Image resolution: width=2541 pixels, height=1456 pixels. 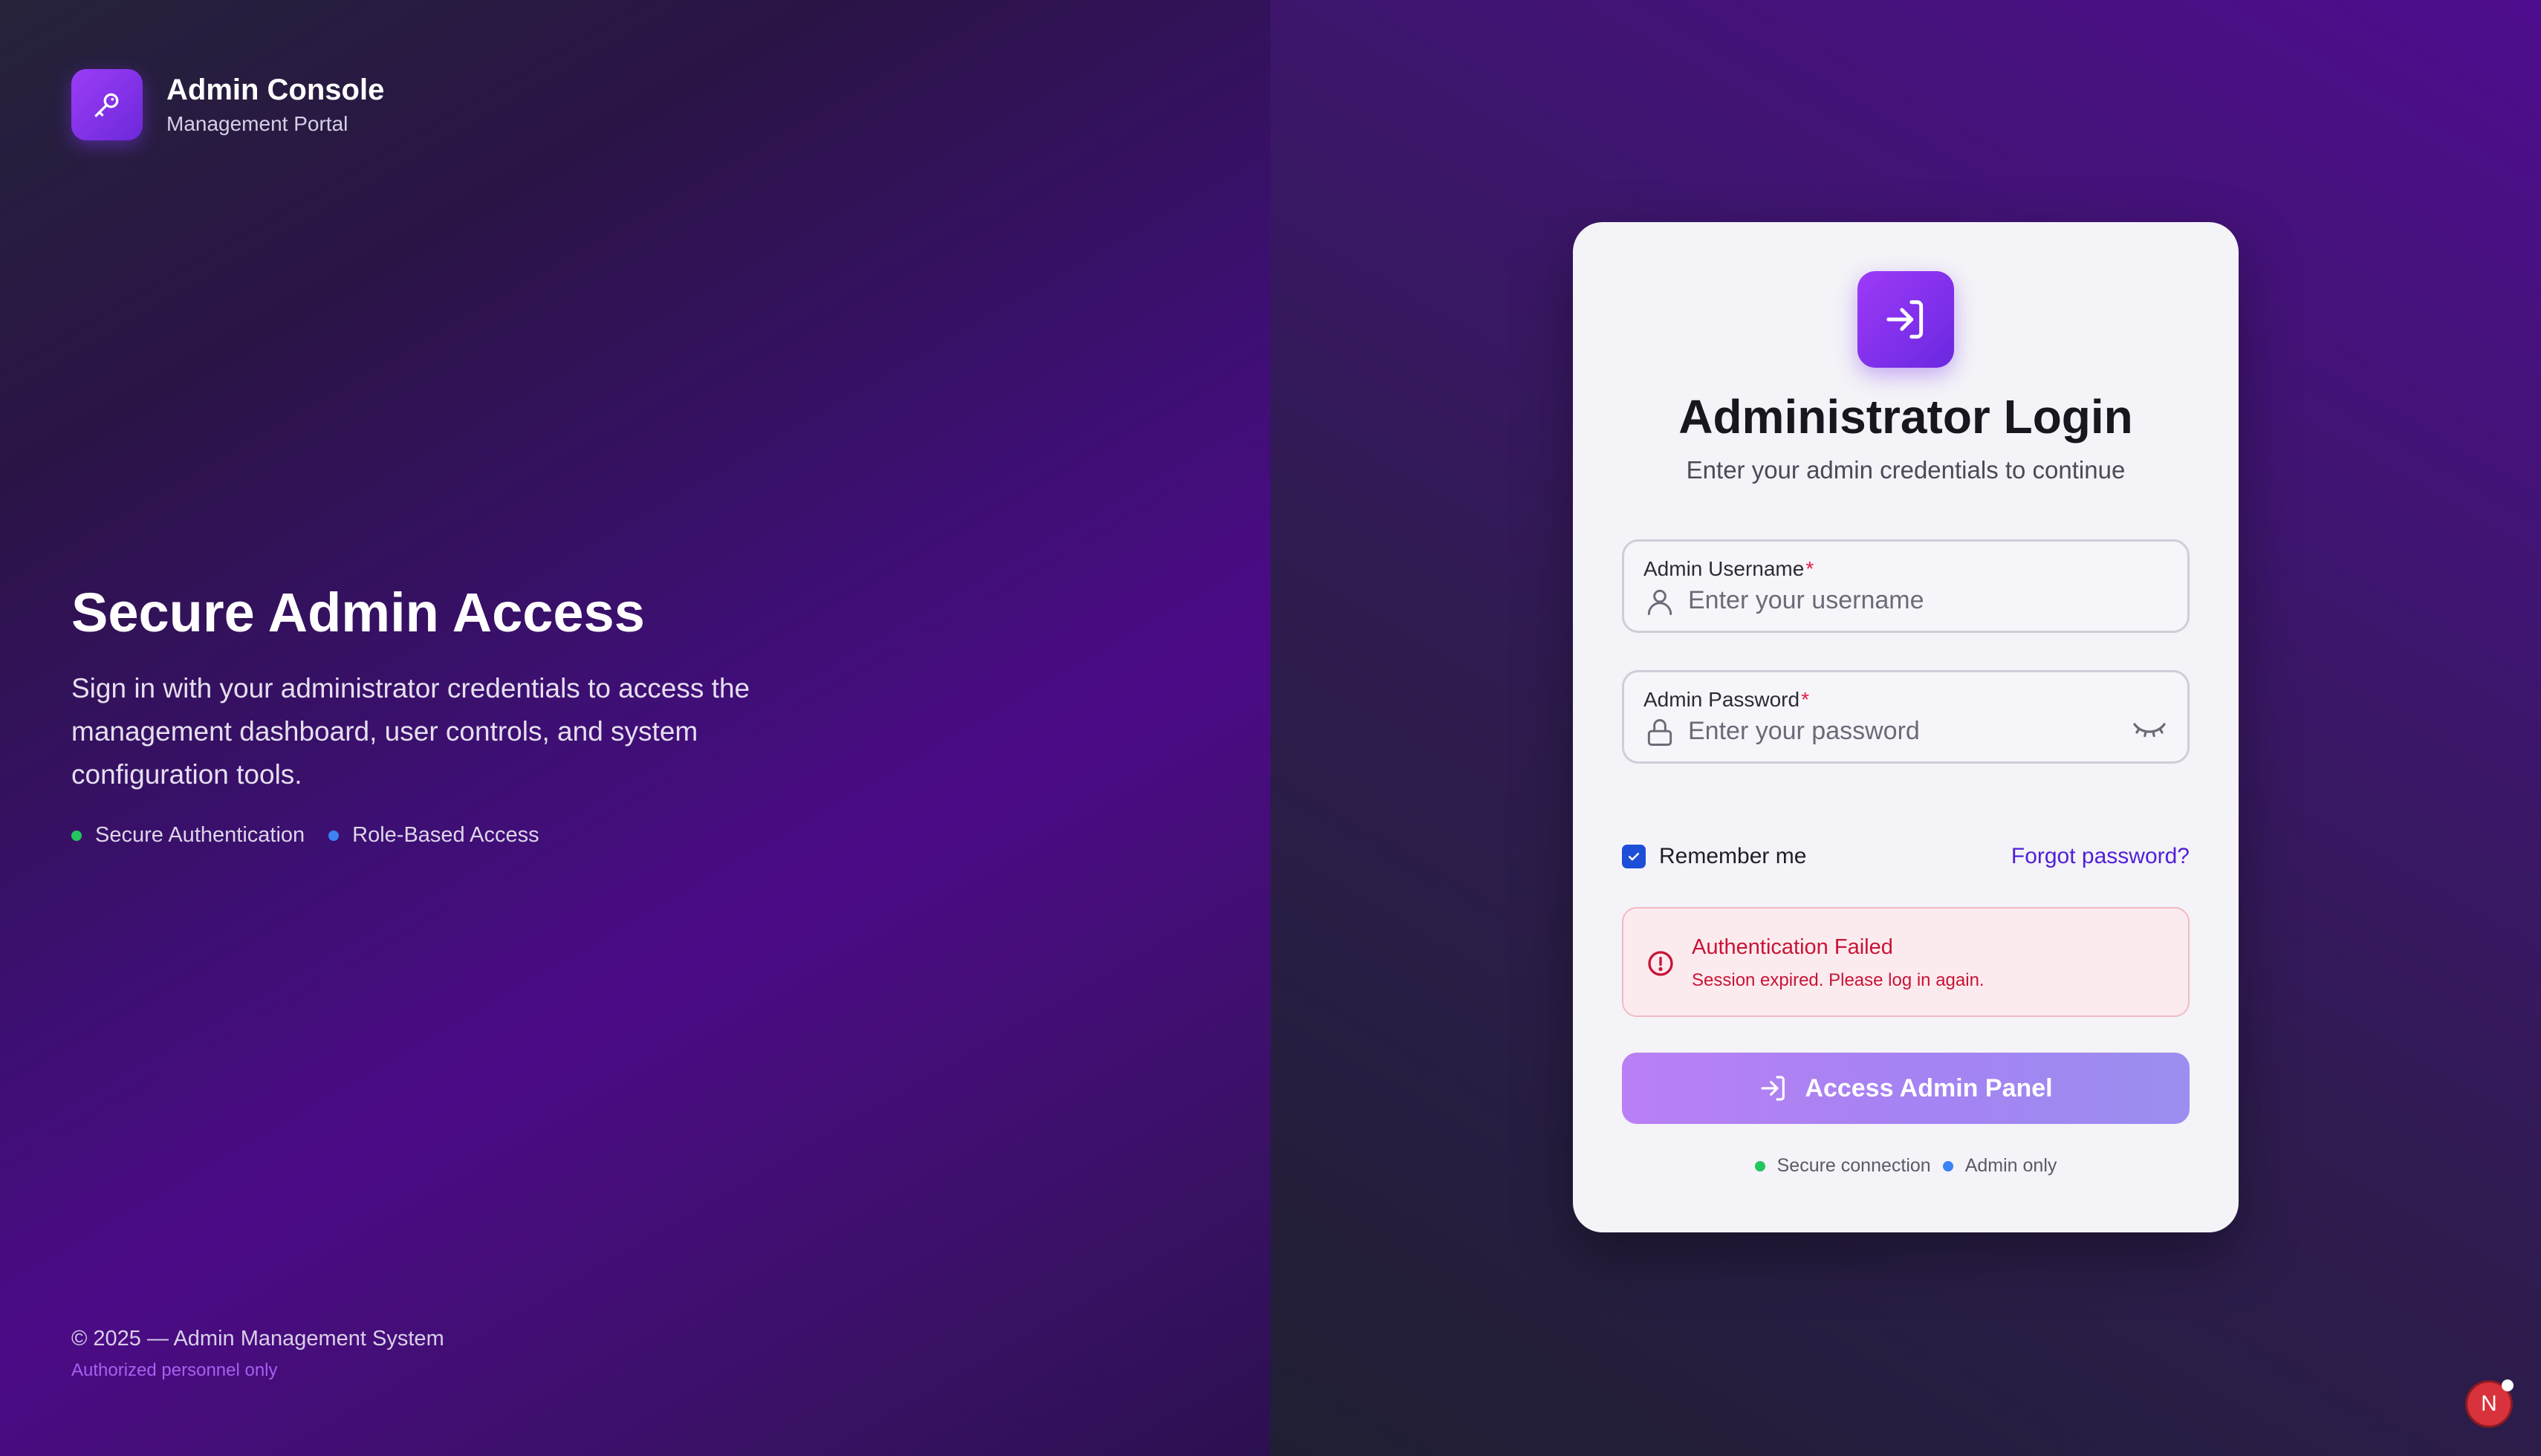 What do you see at coordinates (2011, 1166) in the screenshot?
I see `status-label: Admin only` at bounding box center [2011, 1166].